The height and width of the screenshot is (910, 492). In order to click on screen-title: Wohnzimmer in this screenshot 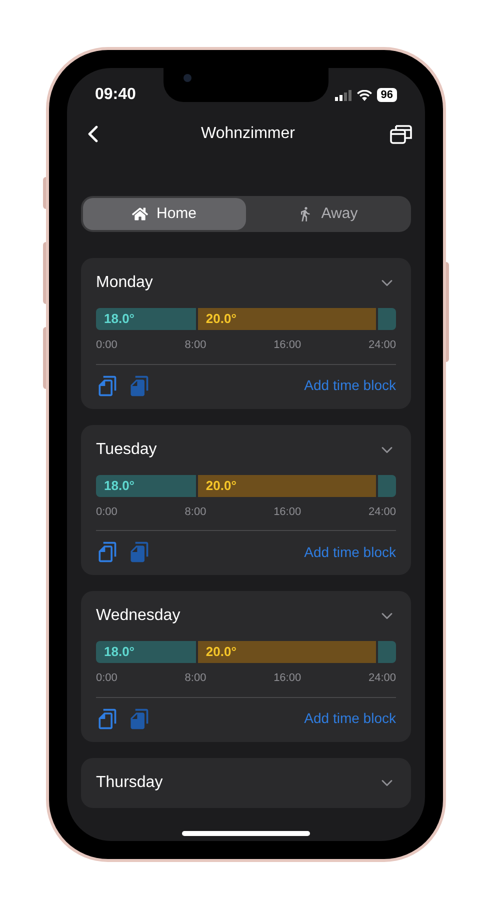, I will do `click(248, 134)`.